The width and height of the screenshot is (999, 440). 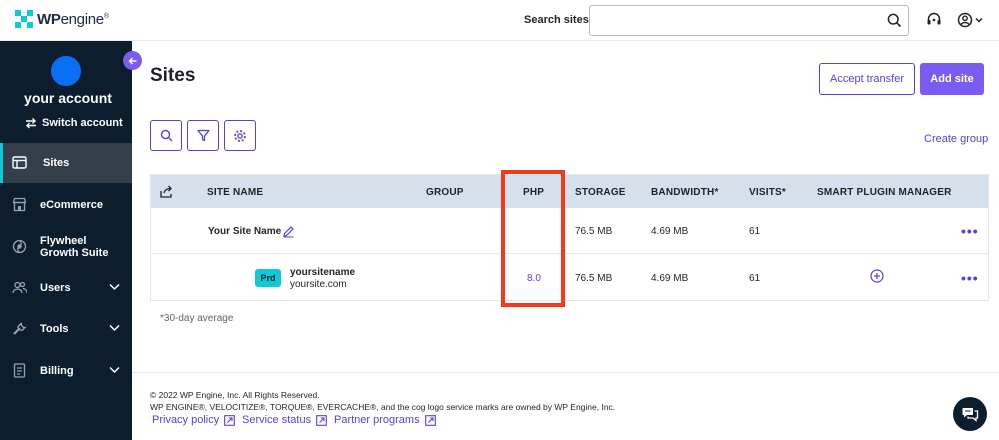 What do you see at coordinates (55, 288) in the screenshot?
I see `sidebar-item-label: Users` at bounding box center [55, 288].